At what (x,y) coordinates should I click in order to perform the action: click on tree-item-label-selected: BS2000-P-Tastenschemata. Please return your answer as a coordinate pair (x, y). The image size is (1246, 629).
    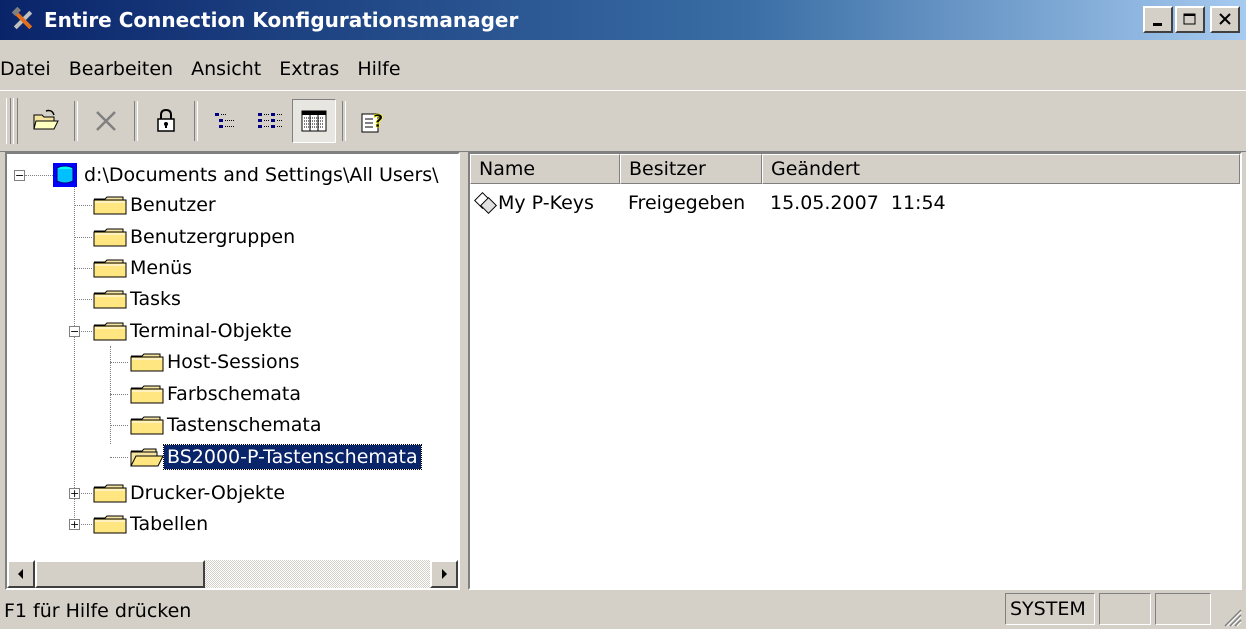
    Looking at the image, I should click on (292, 457).